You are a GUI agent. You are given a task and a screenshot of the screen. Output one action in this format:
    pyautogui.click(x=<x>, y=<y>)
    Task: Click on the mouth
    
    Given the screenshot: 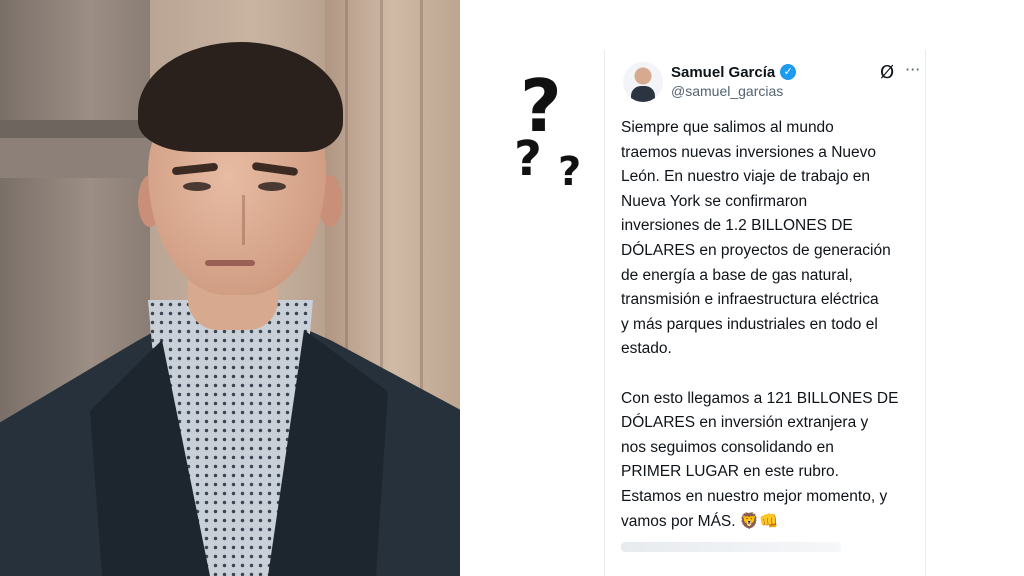 What is the action you would take?
    pyautogui.click(x=230, y=263)
    